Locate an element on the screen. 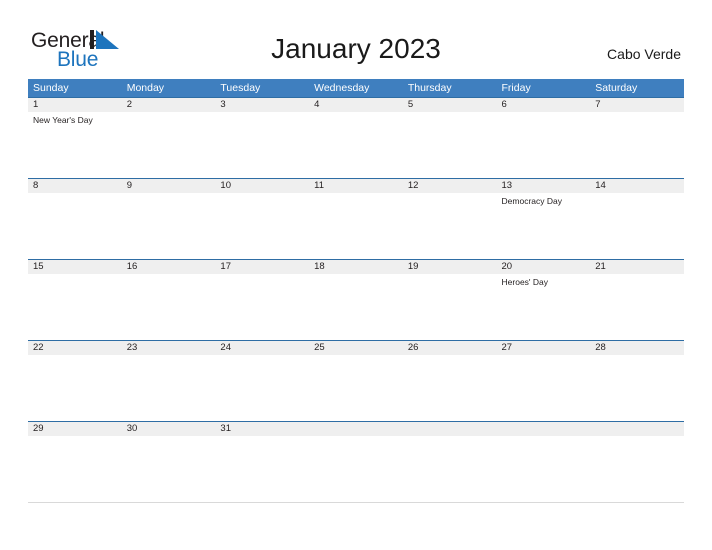 This screenshot has width=712, height=550. calendar-day-cell: 31 is located at coordinates (262, 462).